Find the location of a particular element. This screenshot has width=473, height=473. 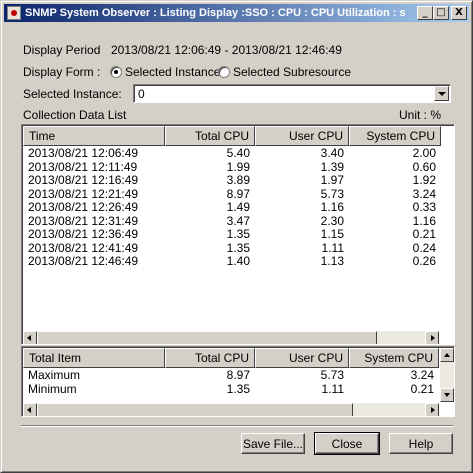

app-icon is located at coordinates (14, 13).